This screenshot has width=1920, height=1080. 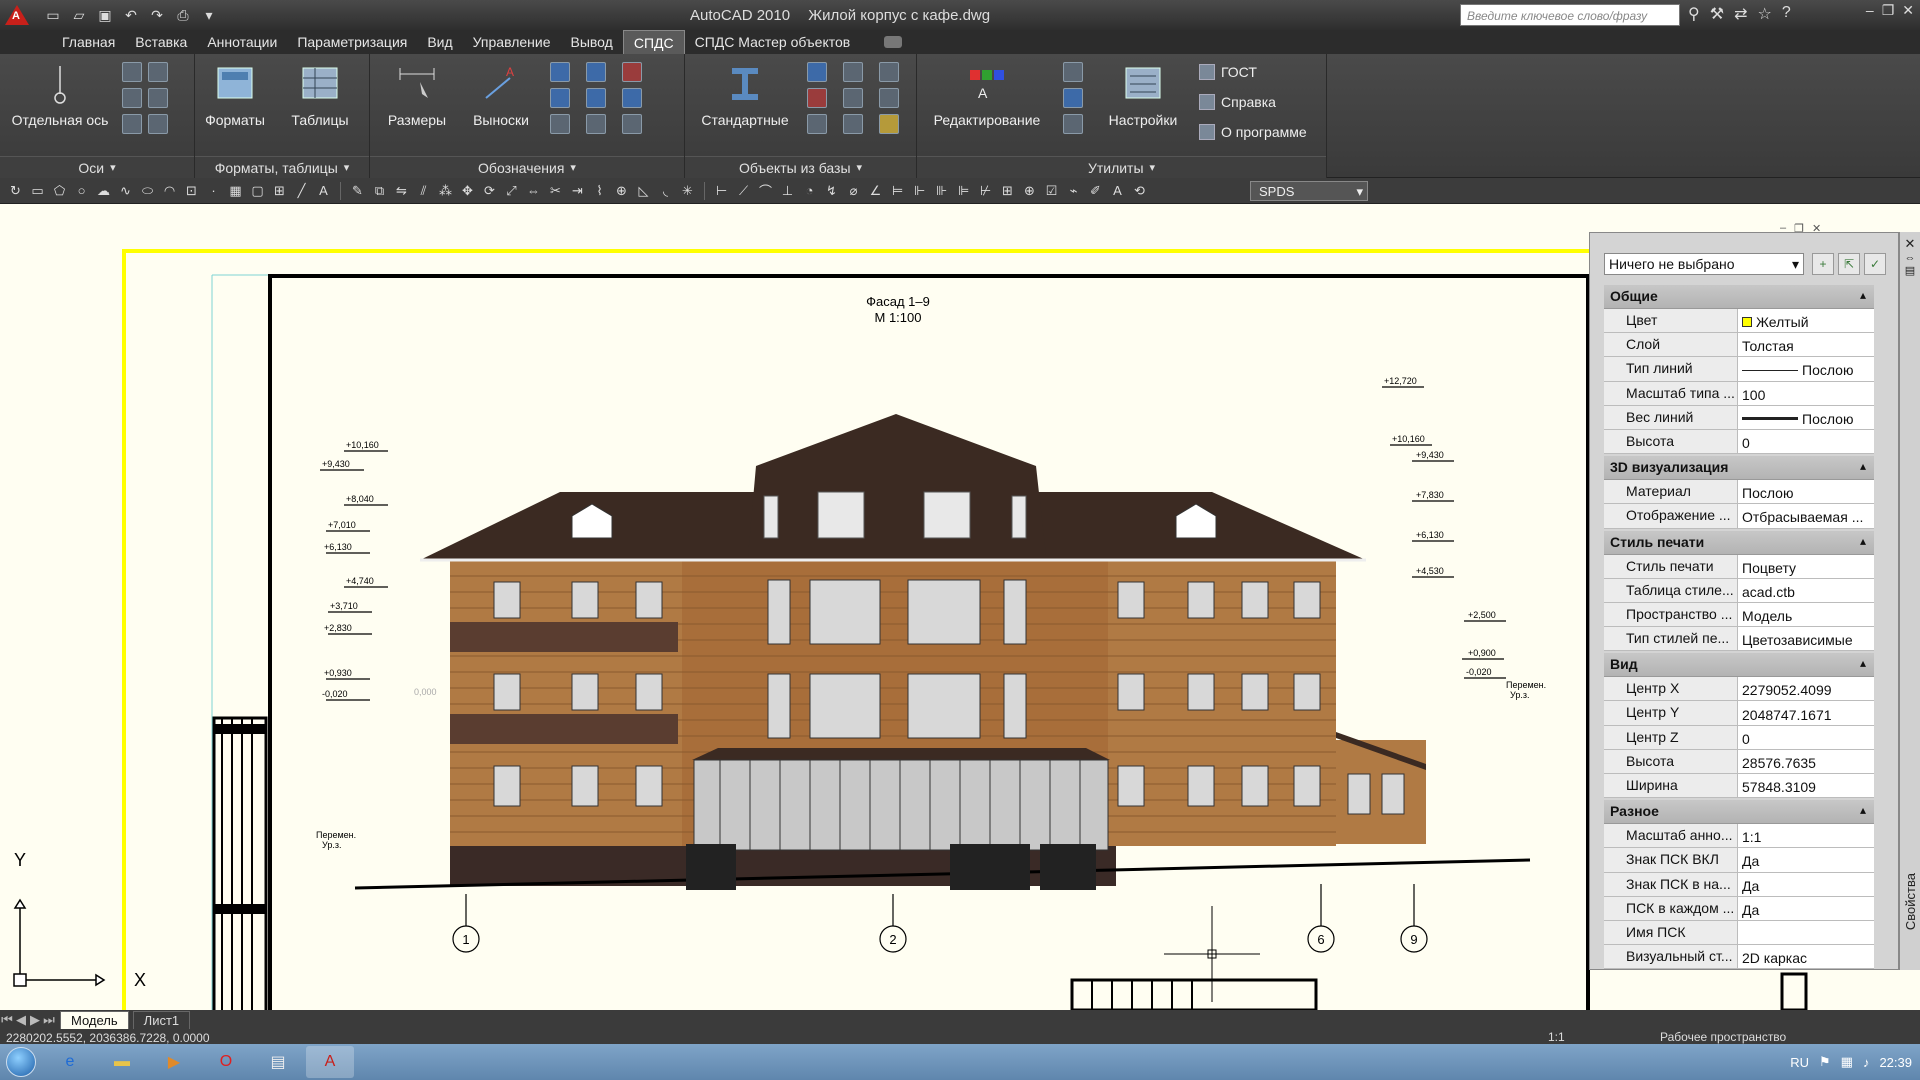 I want to click on chamfer-icon: ◺, so click(x=643, y=190).